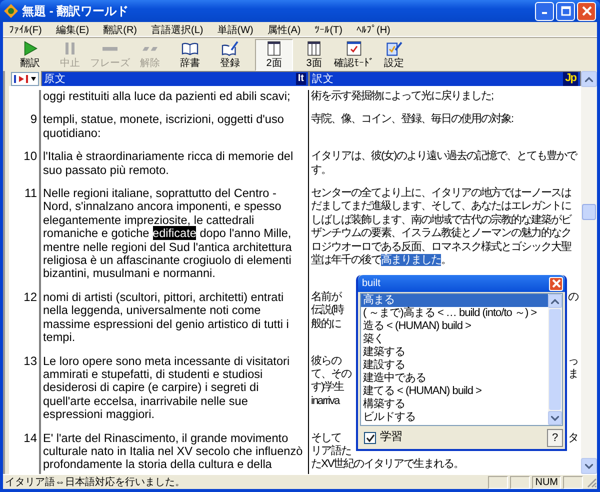  What do you see at coordinates (323, 79) in the screenshot?
I see `column-title: 訳文` at bounding box center [323, 79].